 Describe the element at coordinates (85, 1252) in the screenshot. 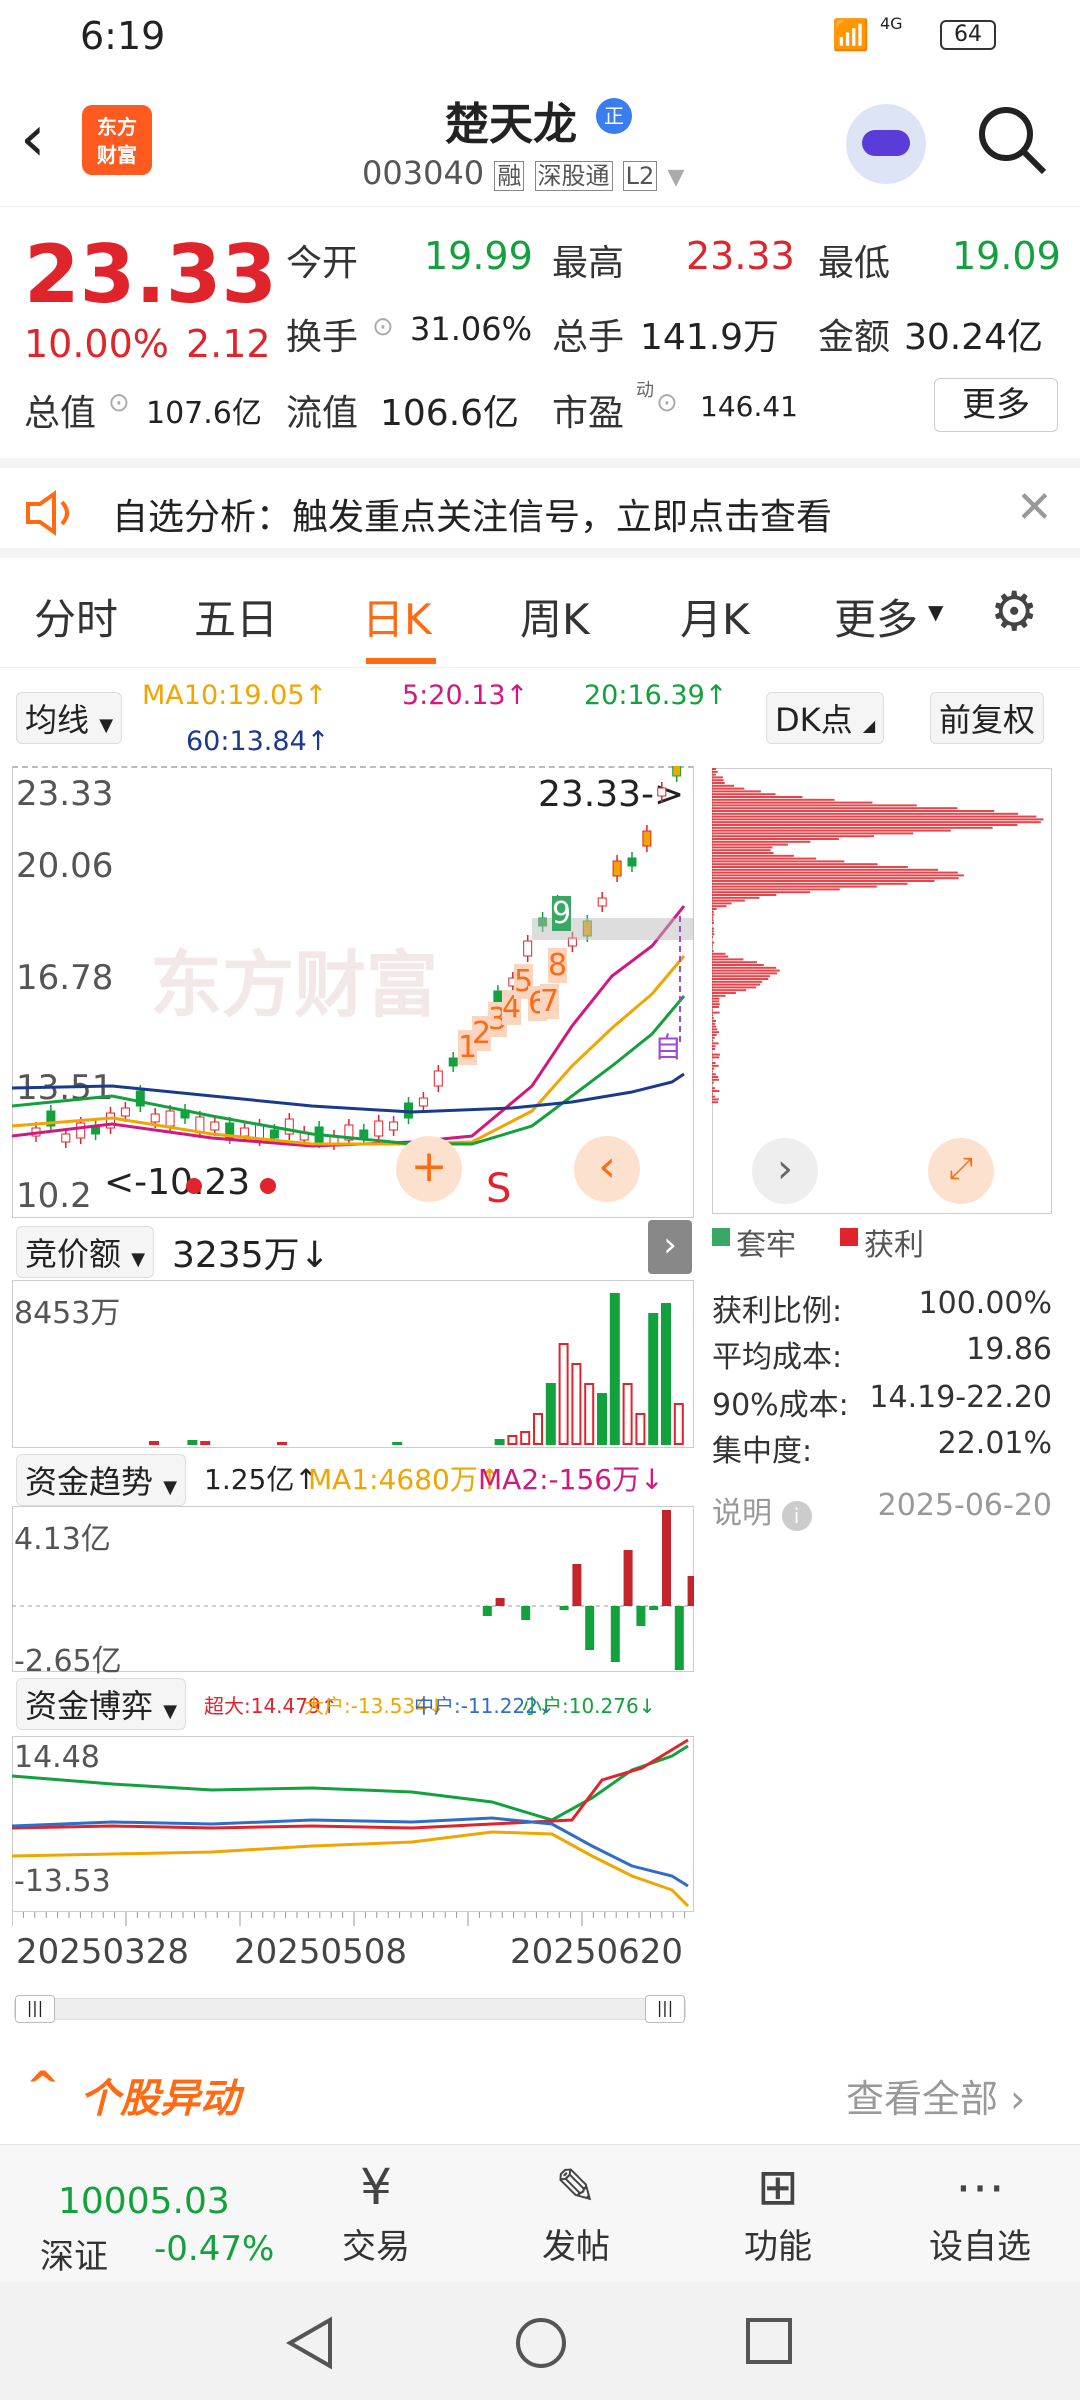

I see `auction-selector: 竞价额 ▼` at that location.